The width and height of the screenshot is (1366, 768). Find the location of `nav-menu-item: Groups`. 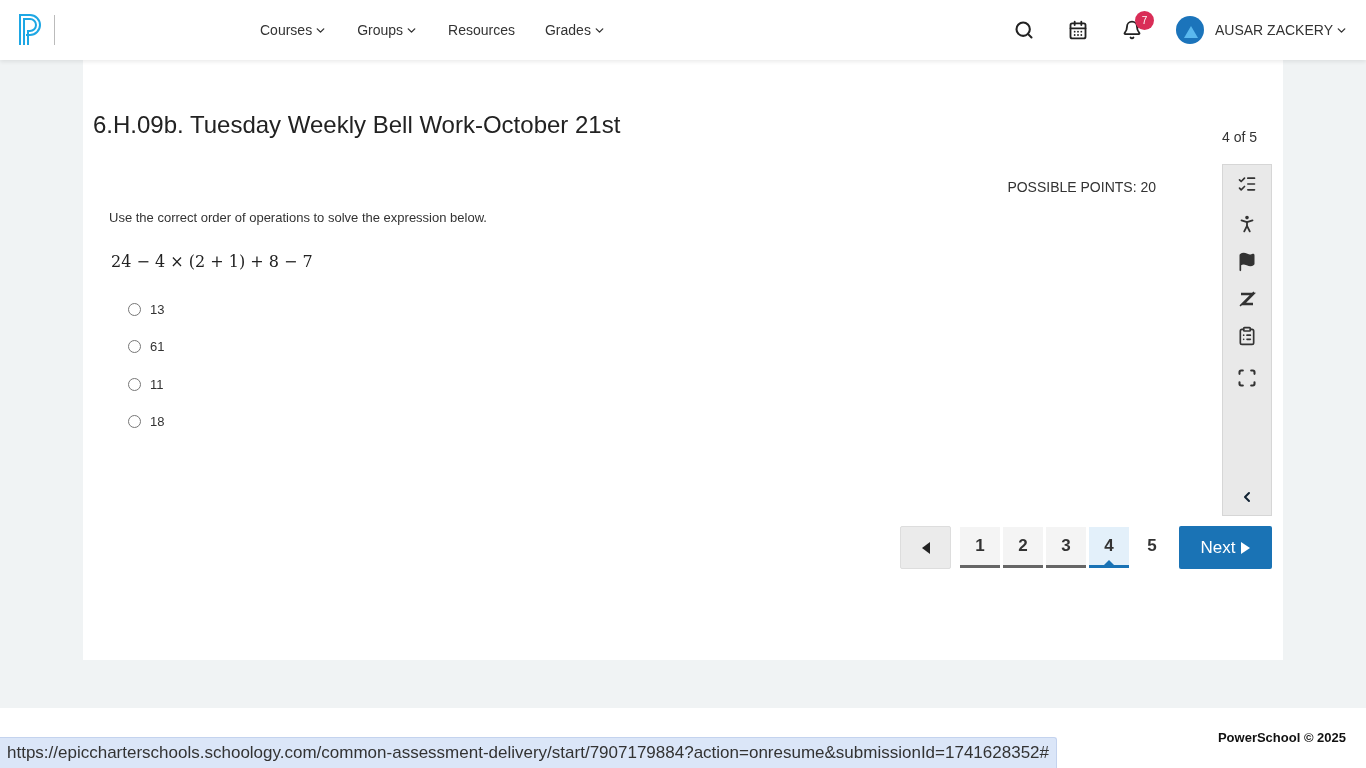

nav-menu-item: Groups is located at coordinates (388, 30).